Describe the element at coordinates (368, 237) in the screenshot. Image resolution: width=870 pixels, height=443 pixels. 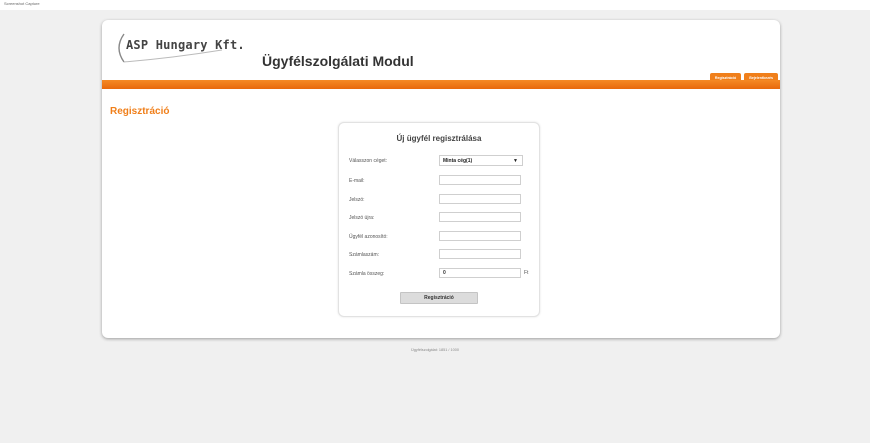
I see `customer-id-label: Ügyfél azonosító:` at that location.